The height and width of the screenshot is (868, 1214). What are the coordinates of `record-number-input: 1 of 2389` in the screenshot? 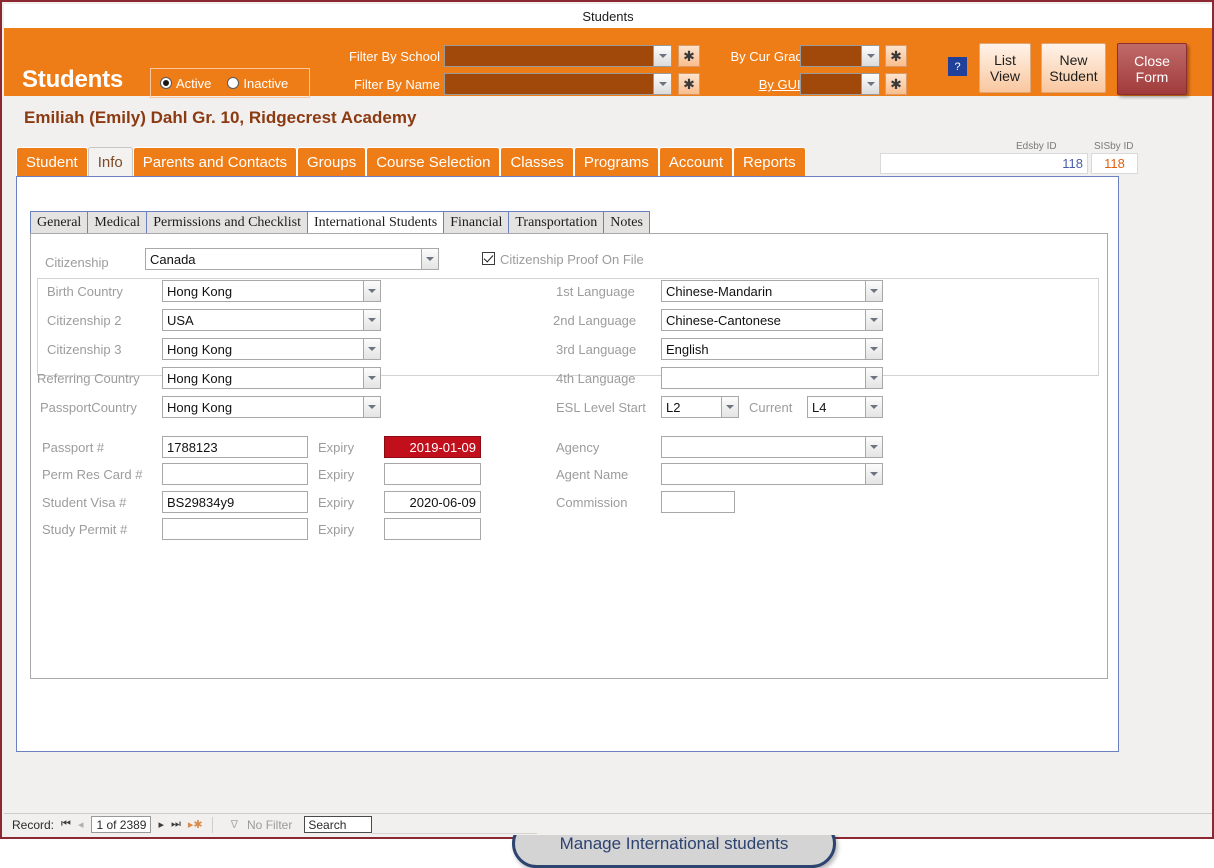 It's located at (121, 824).